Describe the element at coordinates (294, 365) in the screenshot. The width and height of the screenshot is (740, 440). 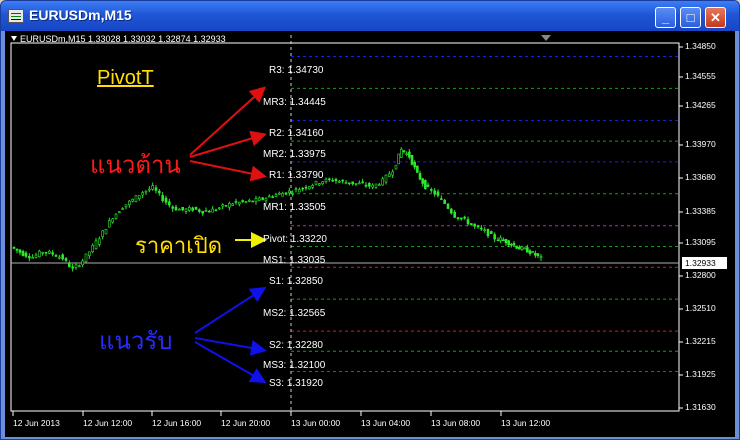
I see `label-ms3: MS3: 1.32100` at that location.